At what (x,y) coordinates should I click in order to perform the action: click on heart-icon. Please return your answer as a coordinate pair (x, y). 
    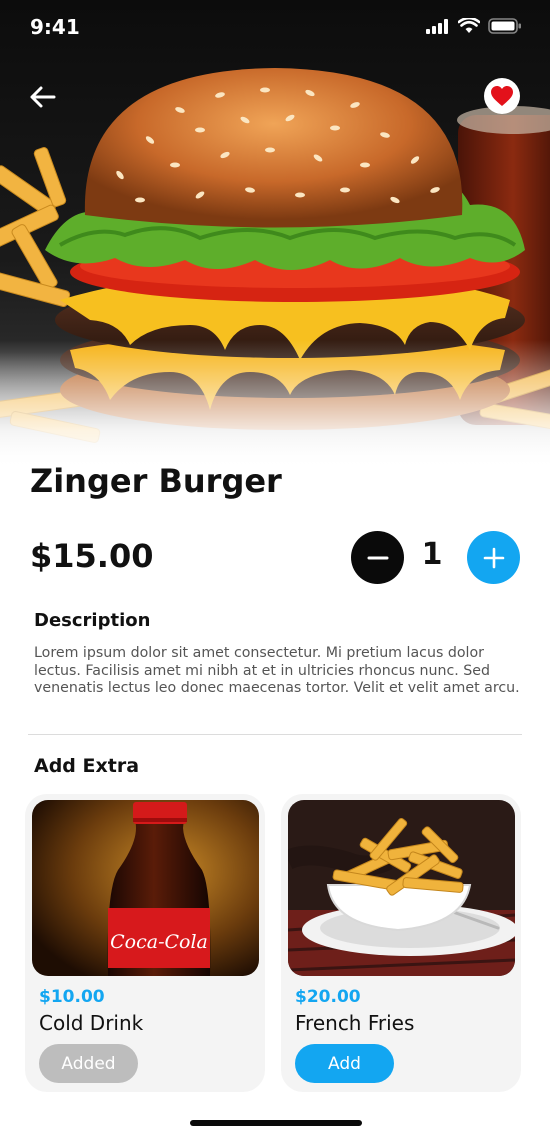
    Looking at the image, I should click on (502, 96).